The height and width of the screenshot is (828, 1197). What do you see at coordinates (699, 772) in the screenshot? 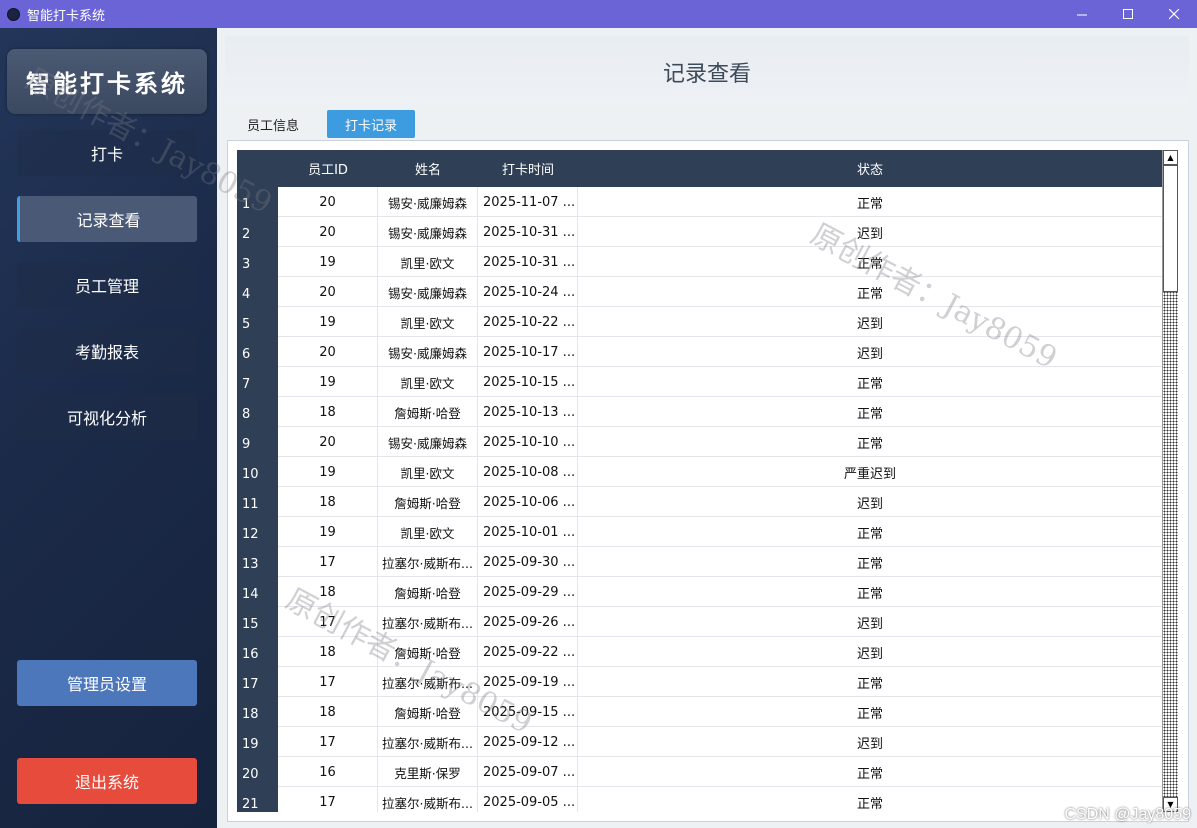
I see `table-row: 20 16 克里斯·保罗 2025-09-07 ... 正常` at bounding box center [699, 772].